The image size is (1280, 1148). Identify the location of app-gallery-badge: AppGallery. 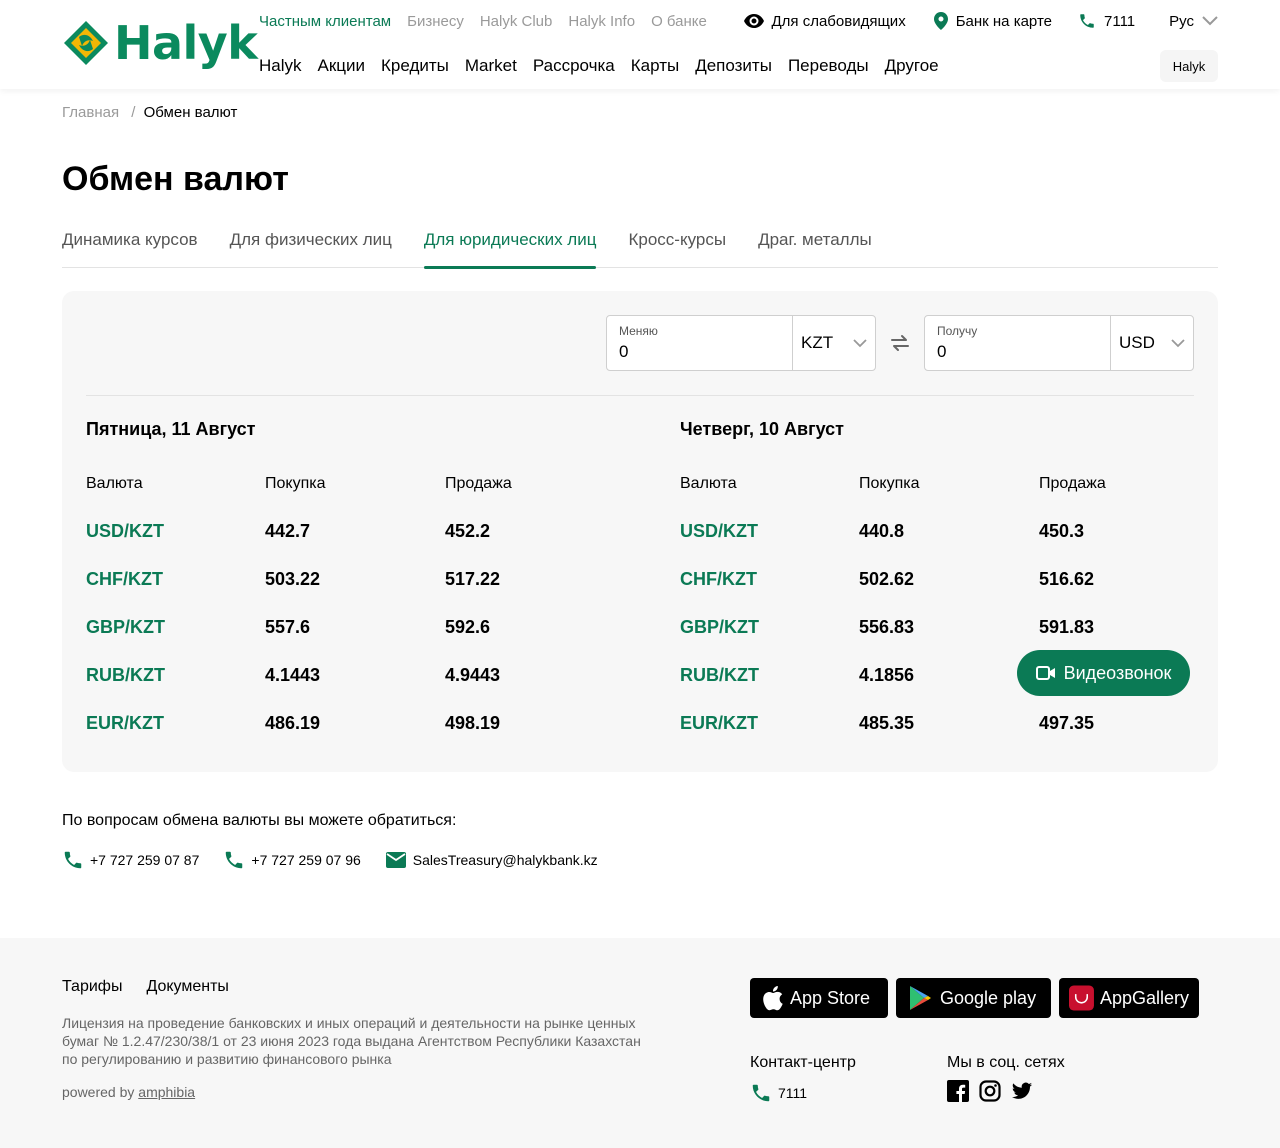
(1129, 998).